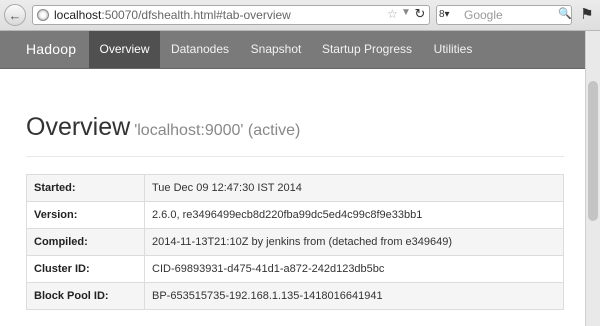  What do you see at coordinates (43, 15) in the screenshot?
I see `globe-icon` at bounding box center [43, 15].